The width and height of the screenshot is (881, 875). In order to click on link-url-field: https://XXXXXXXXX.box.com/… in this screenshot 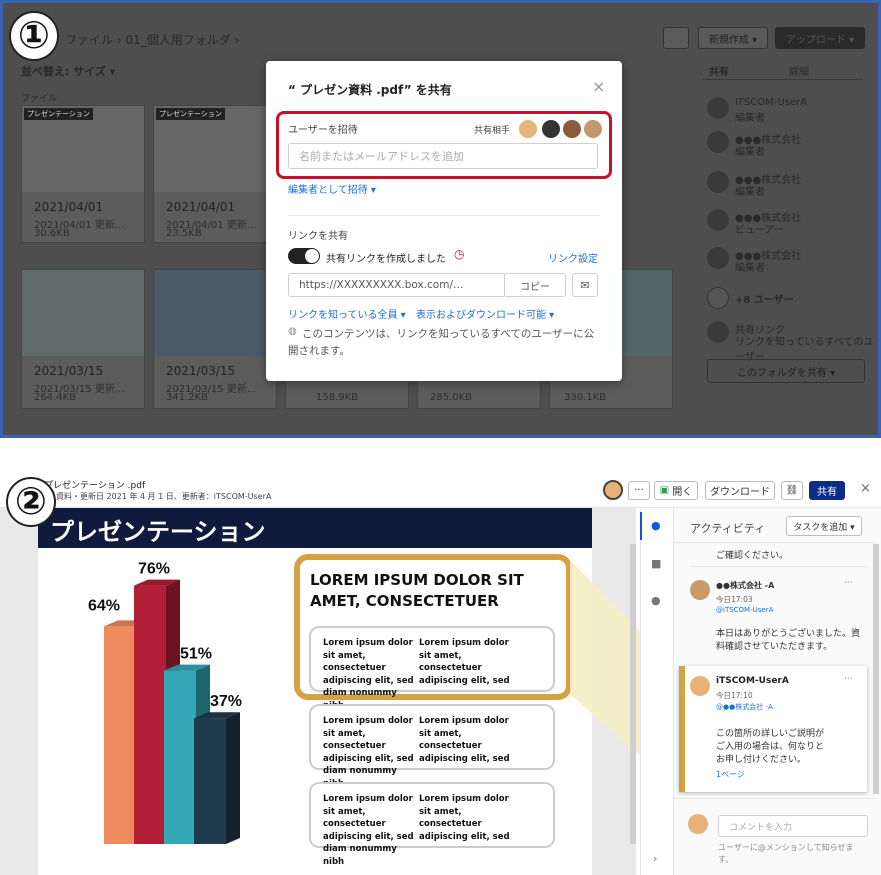, I will do `click(397, 285)`.